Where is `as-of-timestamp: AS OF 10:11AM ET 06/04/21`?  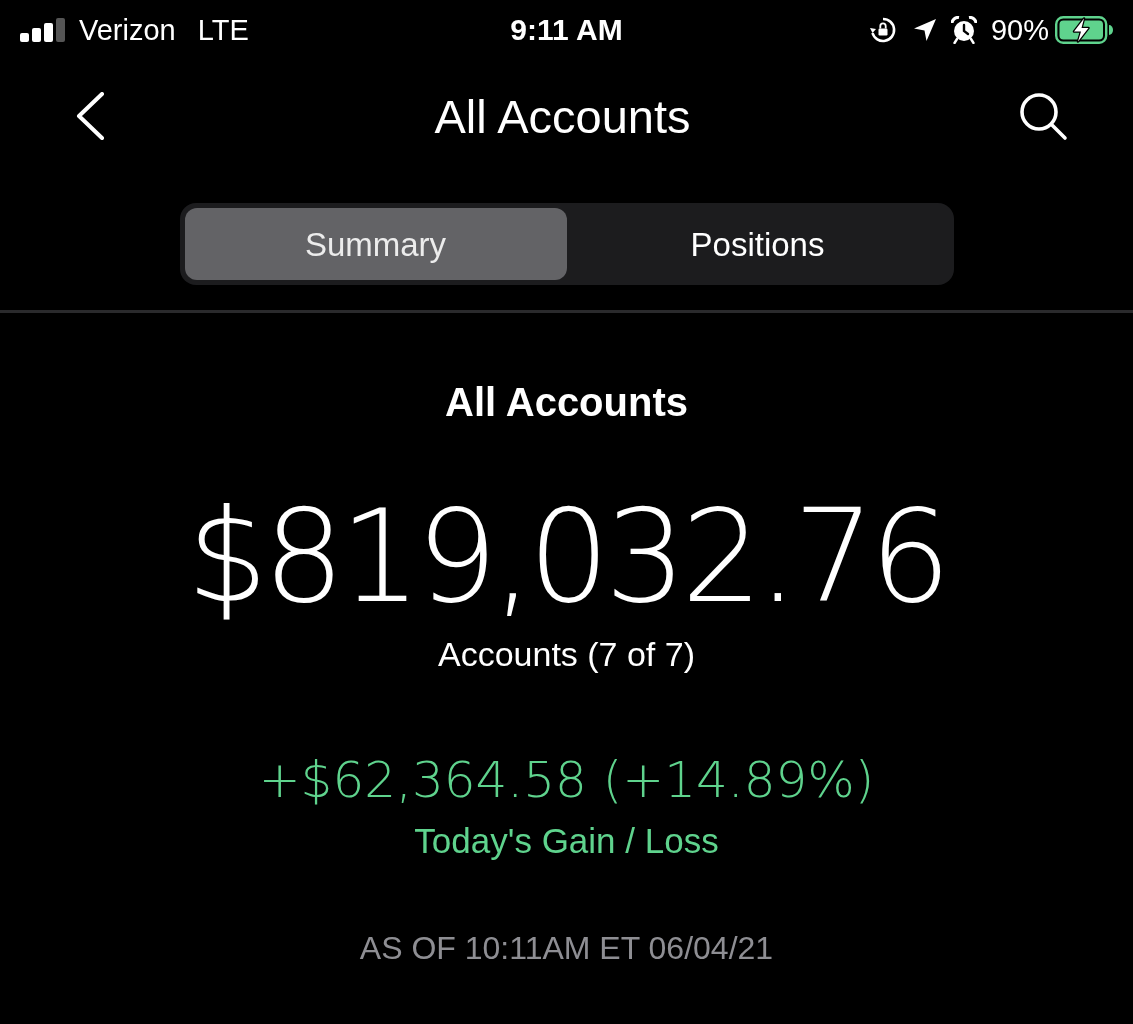 as-of-timestamp: AS OF 10:11AM ET 06/04/21 is located at coordinates (566, 948).